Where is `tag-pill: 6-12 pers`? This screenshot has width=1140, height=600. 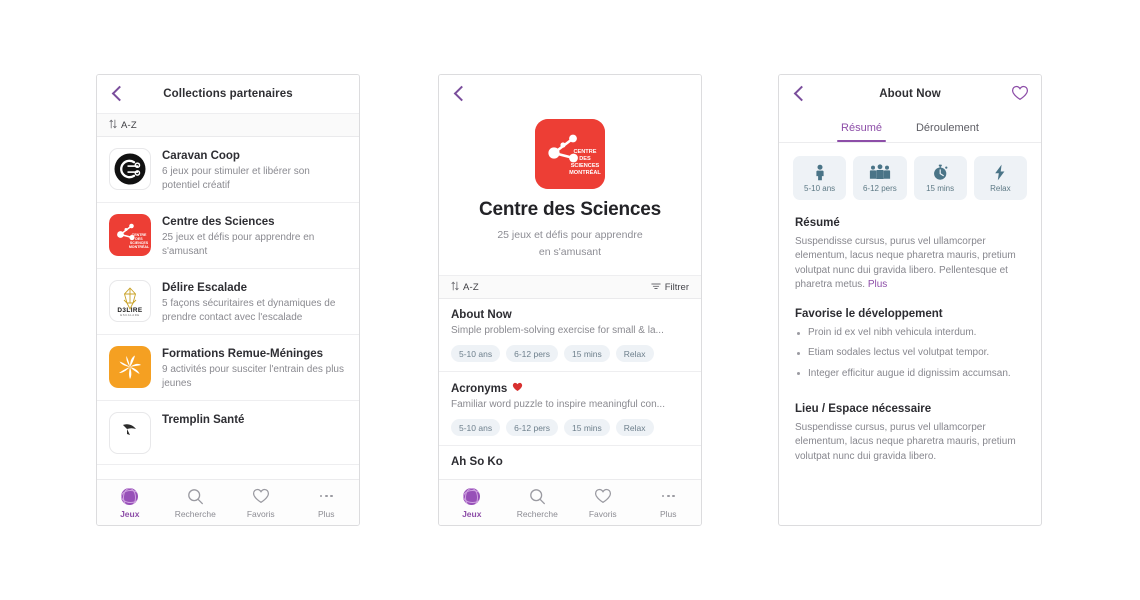
tag-pill: 6-12 pers is located at coordinates (532, 353).